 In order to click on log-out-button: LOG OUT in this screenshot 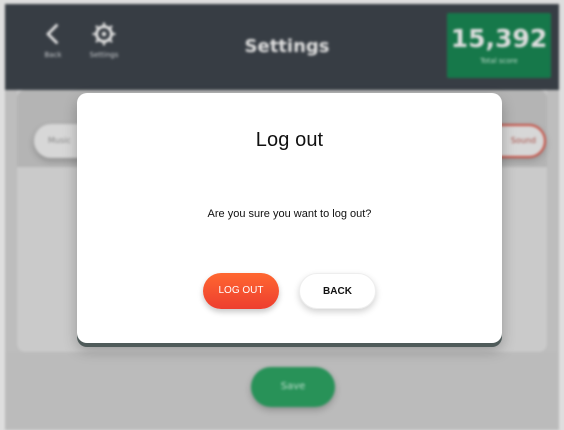, I will do `click(241, 291)`.